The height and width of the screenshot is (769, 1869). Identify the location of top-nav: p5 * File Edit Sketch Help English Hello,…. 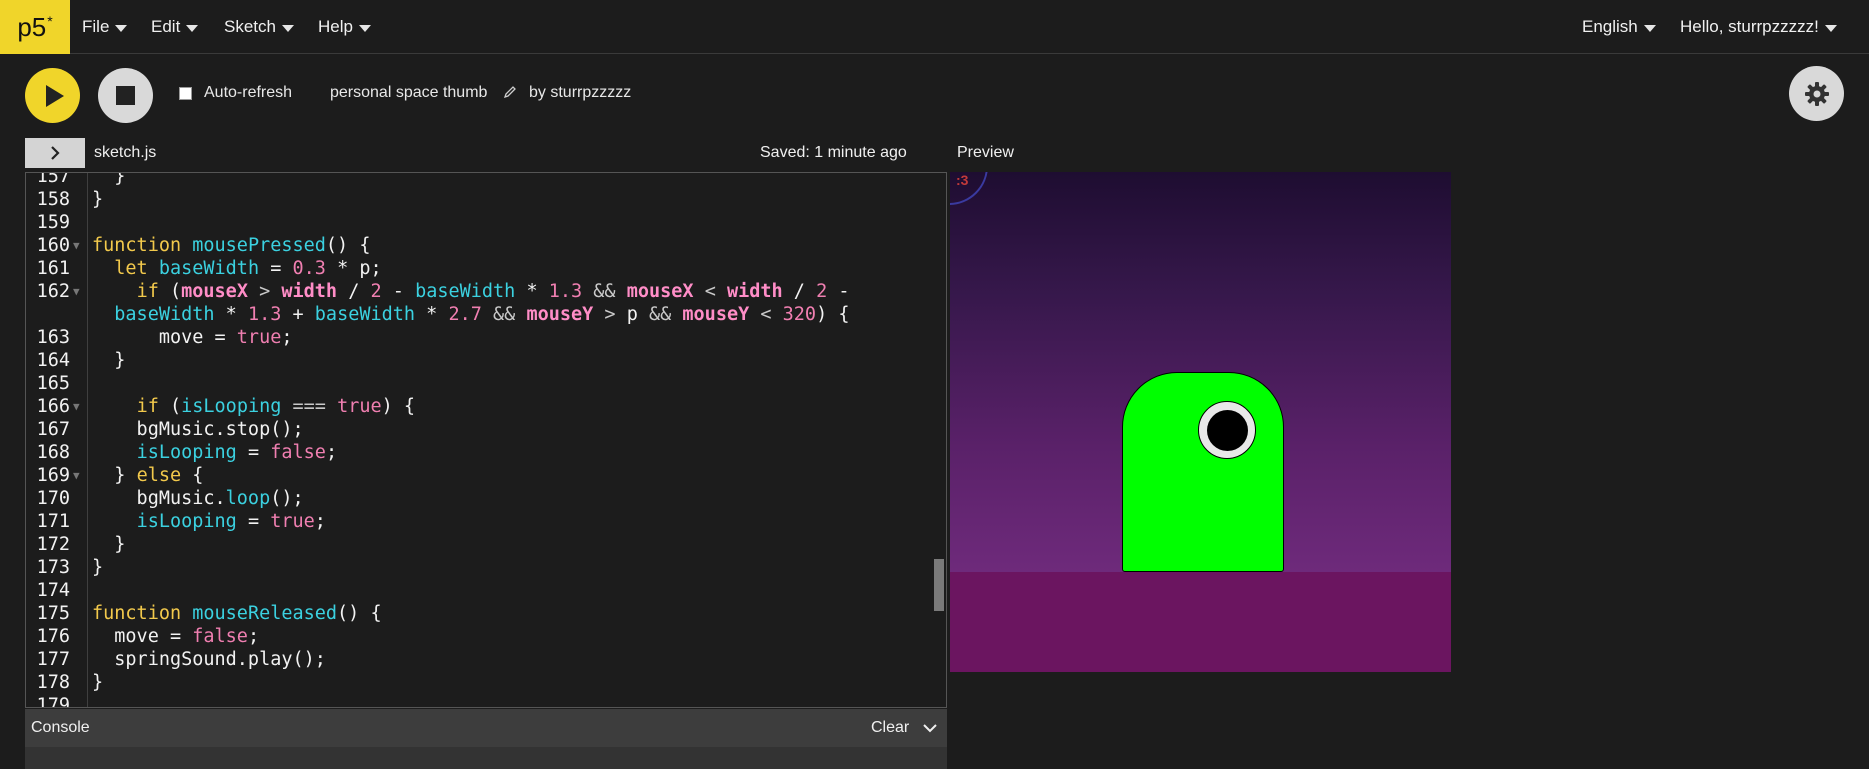
(934, 27).